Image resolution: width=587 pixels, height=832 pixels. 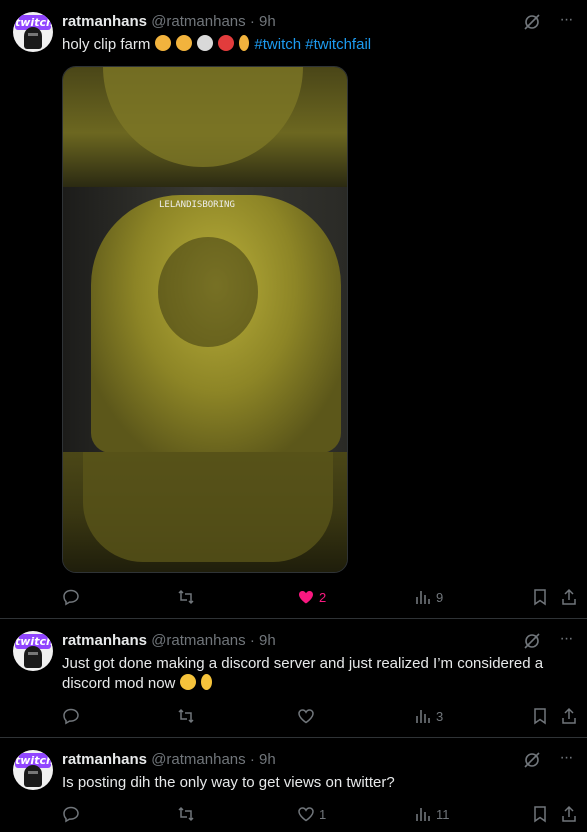 I want to click on like-button: 1, so click(x=311, y=814).